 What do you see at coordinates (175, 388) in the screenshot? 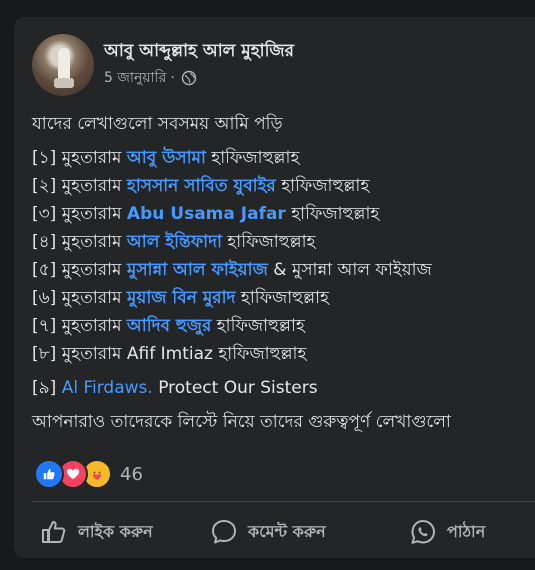
I see `list-item: [৯] Al Firdaws. Protect Our Sisters` at bounding box center [175, 388].